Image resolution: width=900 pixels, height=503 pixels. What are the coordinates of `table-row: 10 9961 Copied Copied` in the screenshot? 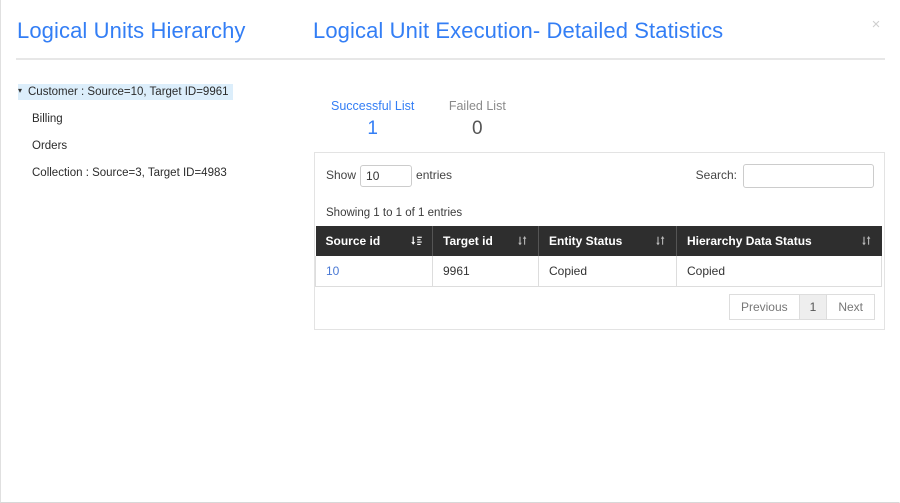 It's located at (598, 271).